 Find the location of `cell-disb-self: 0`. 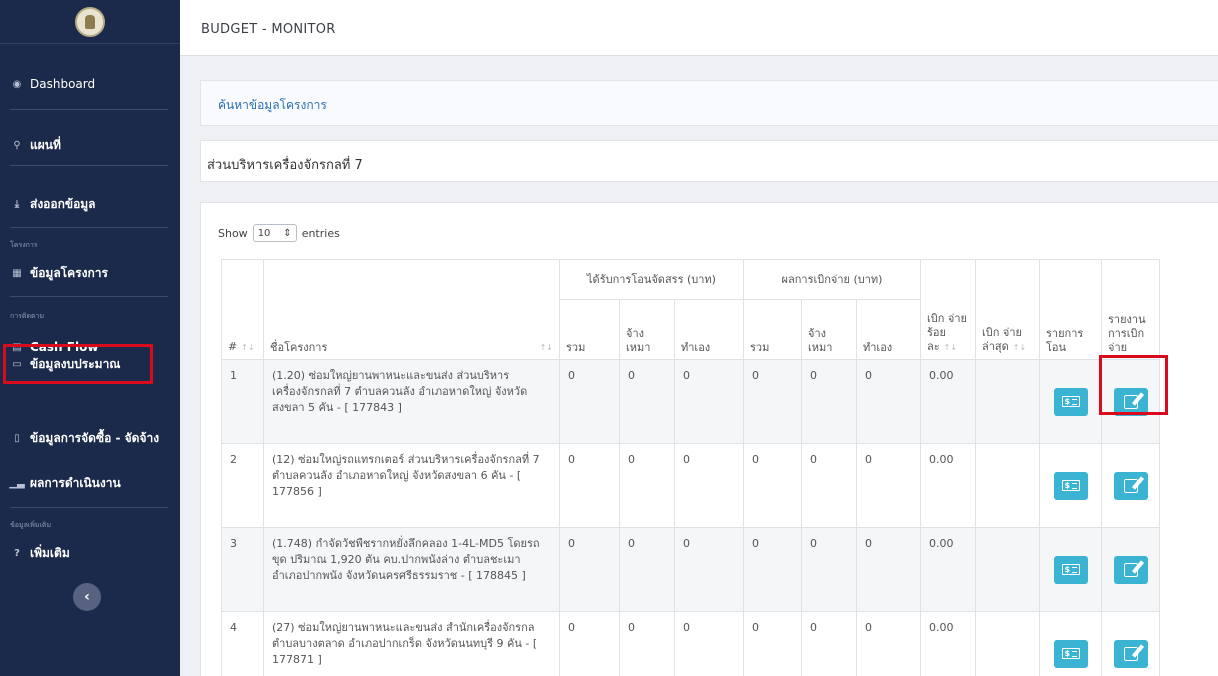

cell-disb-self: 0 is located at coordinates (888, 643).